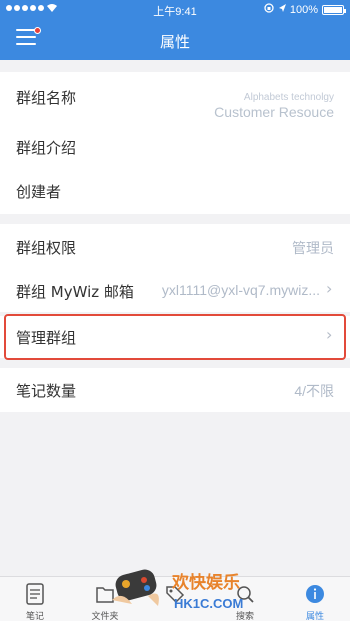 This screenshot has width=350, height=621. Describe the element at coordinates (175, 191) in the screenshot. I see `creator-row: 创建者` at that location.